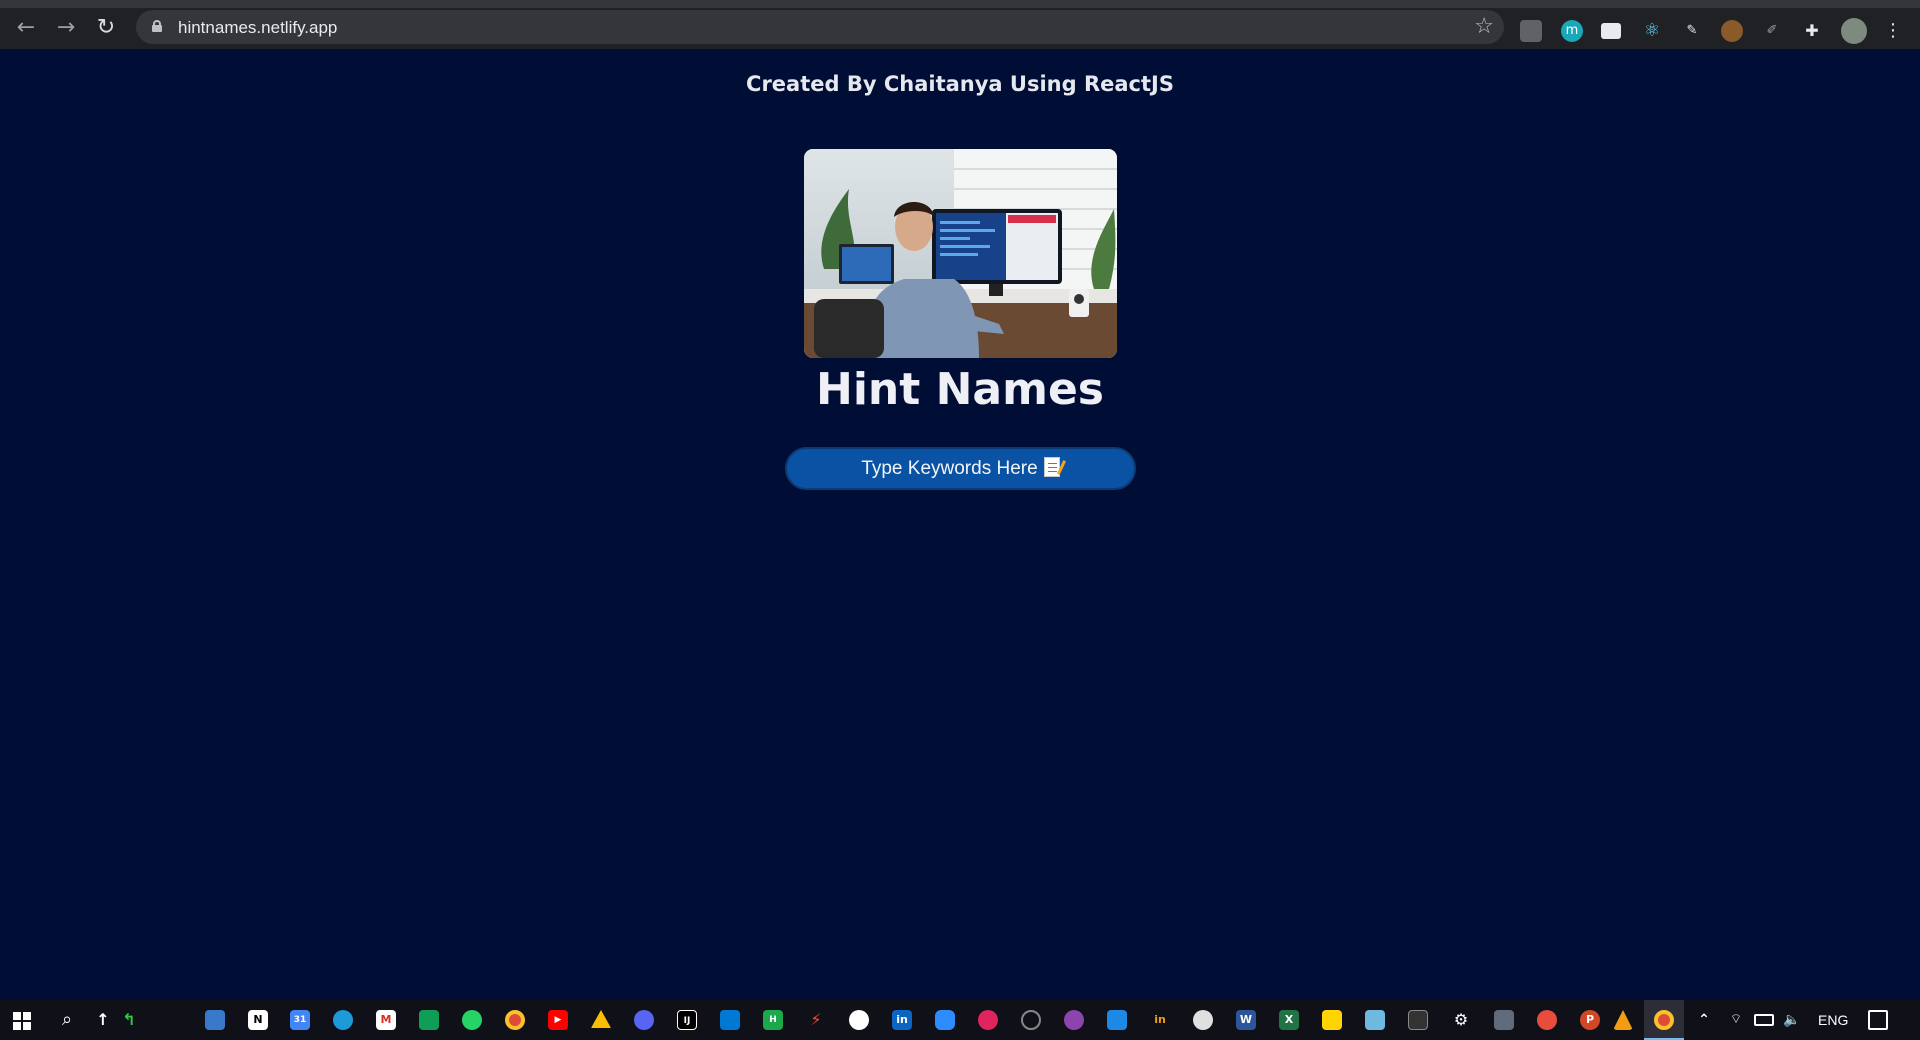 The image size is (1920, 1040). Describe the element at coordinates (1547, 1020) in the screenshot. I see `paint-icon` at that location.